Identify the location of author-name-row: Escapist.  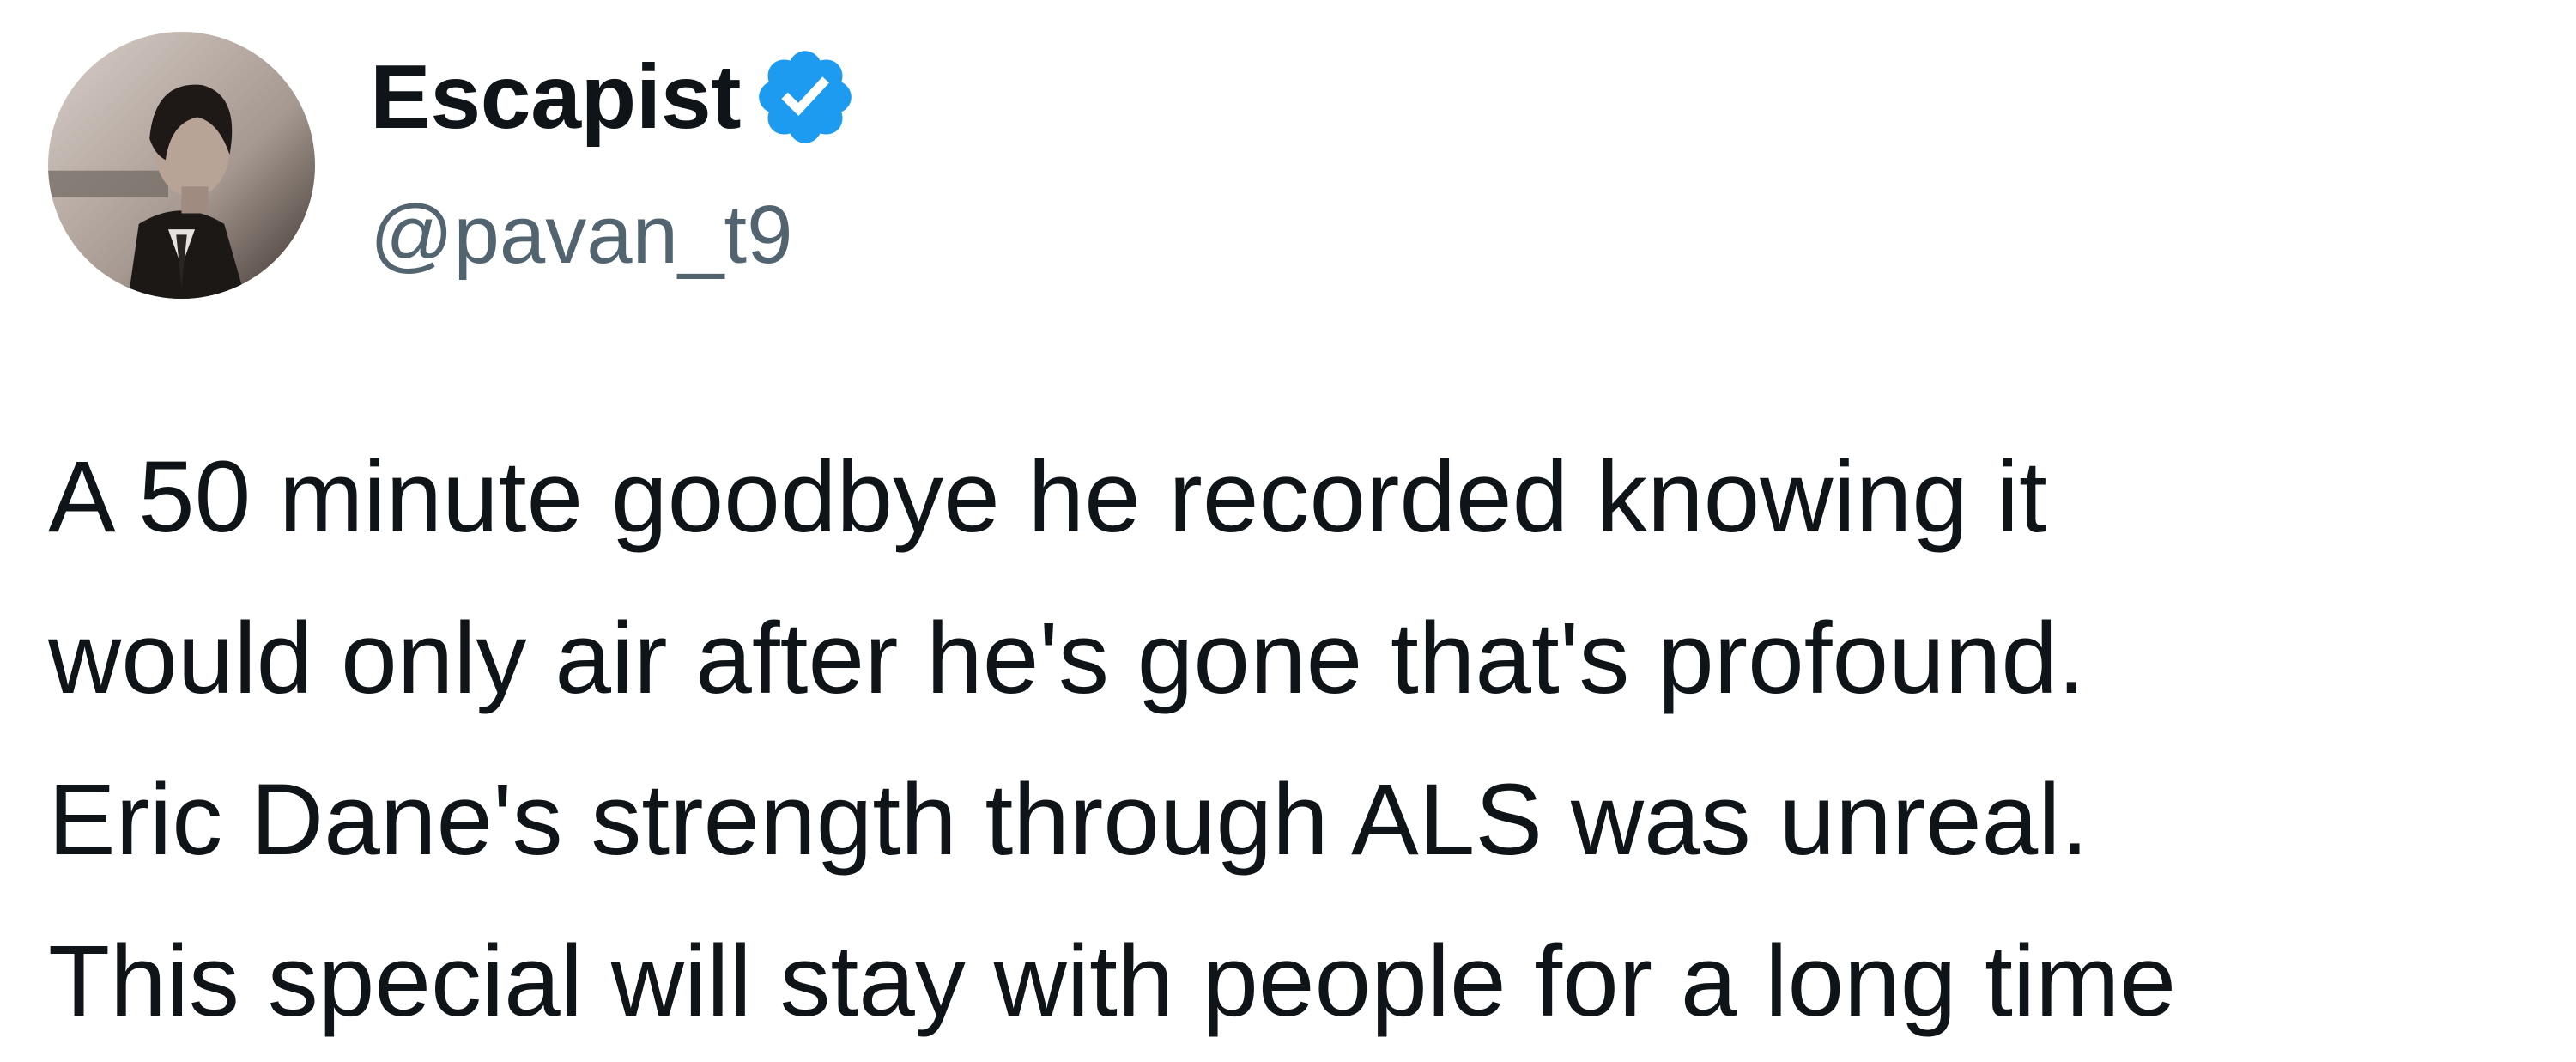
(614, 97).